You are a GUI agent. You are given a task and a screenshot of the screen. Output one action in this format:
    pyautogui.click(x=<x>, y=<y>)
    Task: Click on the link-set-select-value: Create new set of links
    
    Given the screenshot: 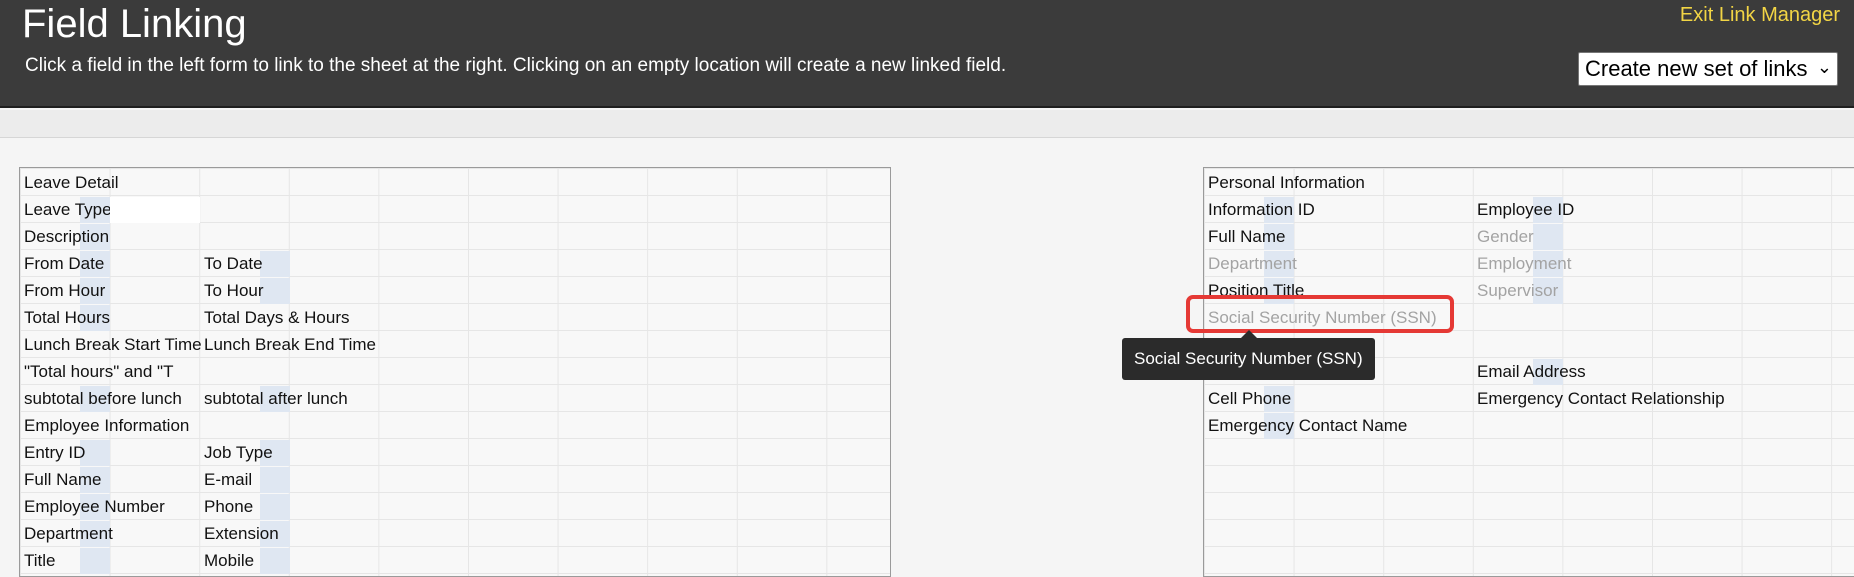 What is the action you would take?
    pyautogui.click(x=1696, y=68)
    